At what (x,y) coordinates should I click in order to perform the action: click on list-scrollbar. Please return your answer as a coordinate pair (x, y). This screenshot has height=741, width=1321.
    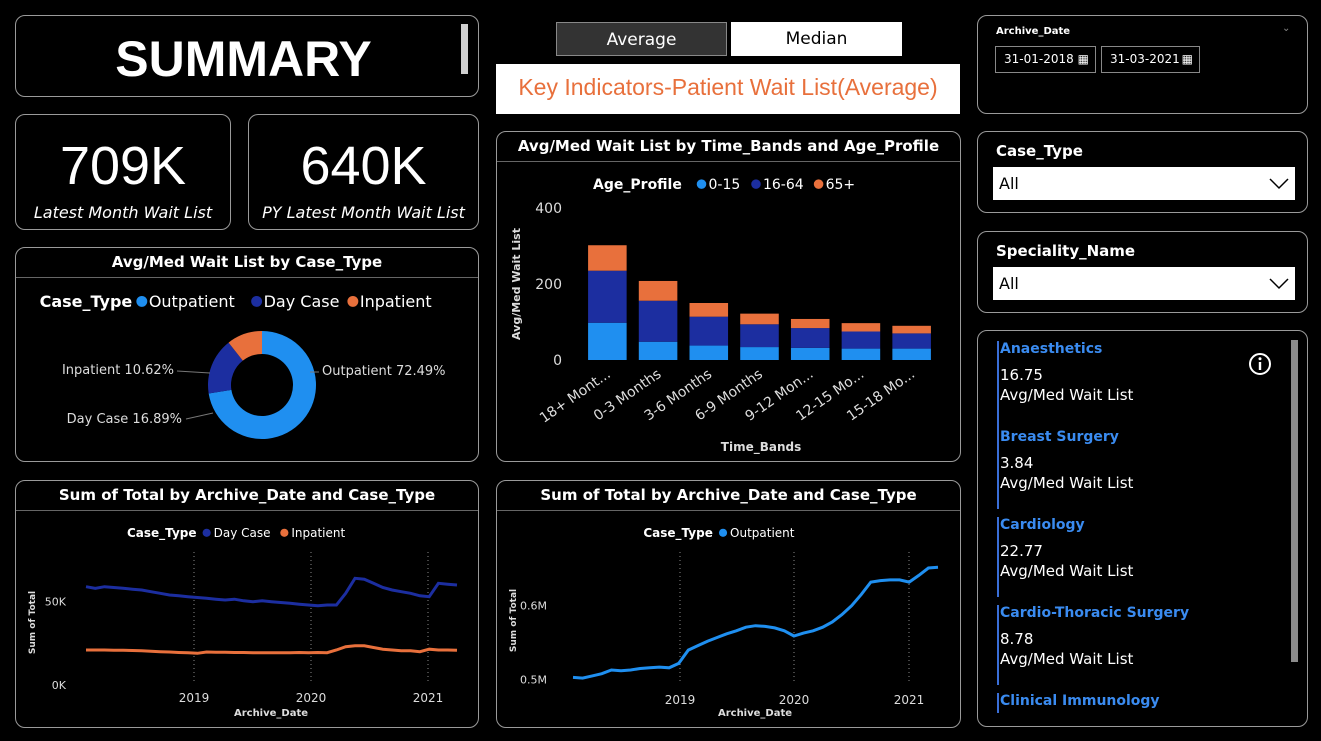
    Looking at the image, I should click on (1294, 501).